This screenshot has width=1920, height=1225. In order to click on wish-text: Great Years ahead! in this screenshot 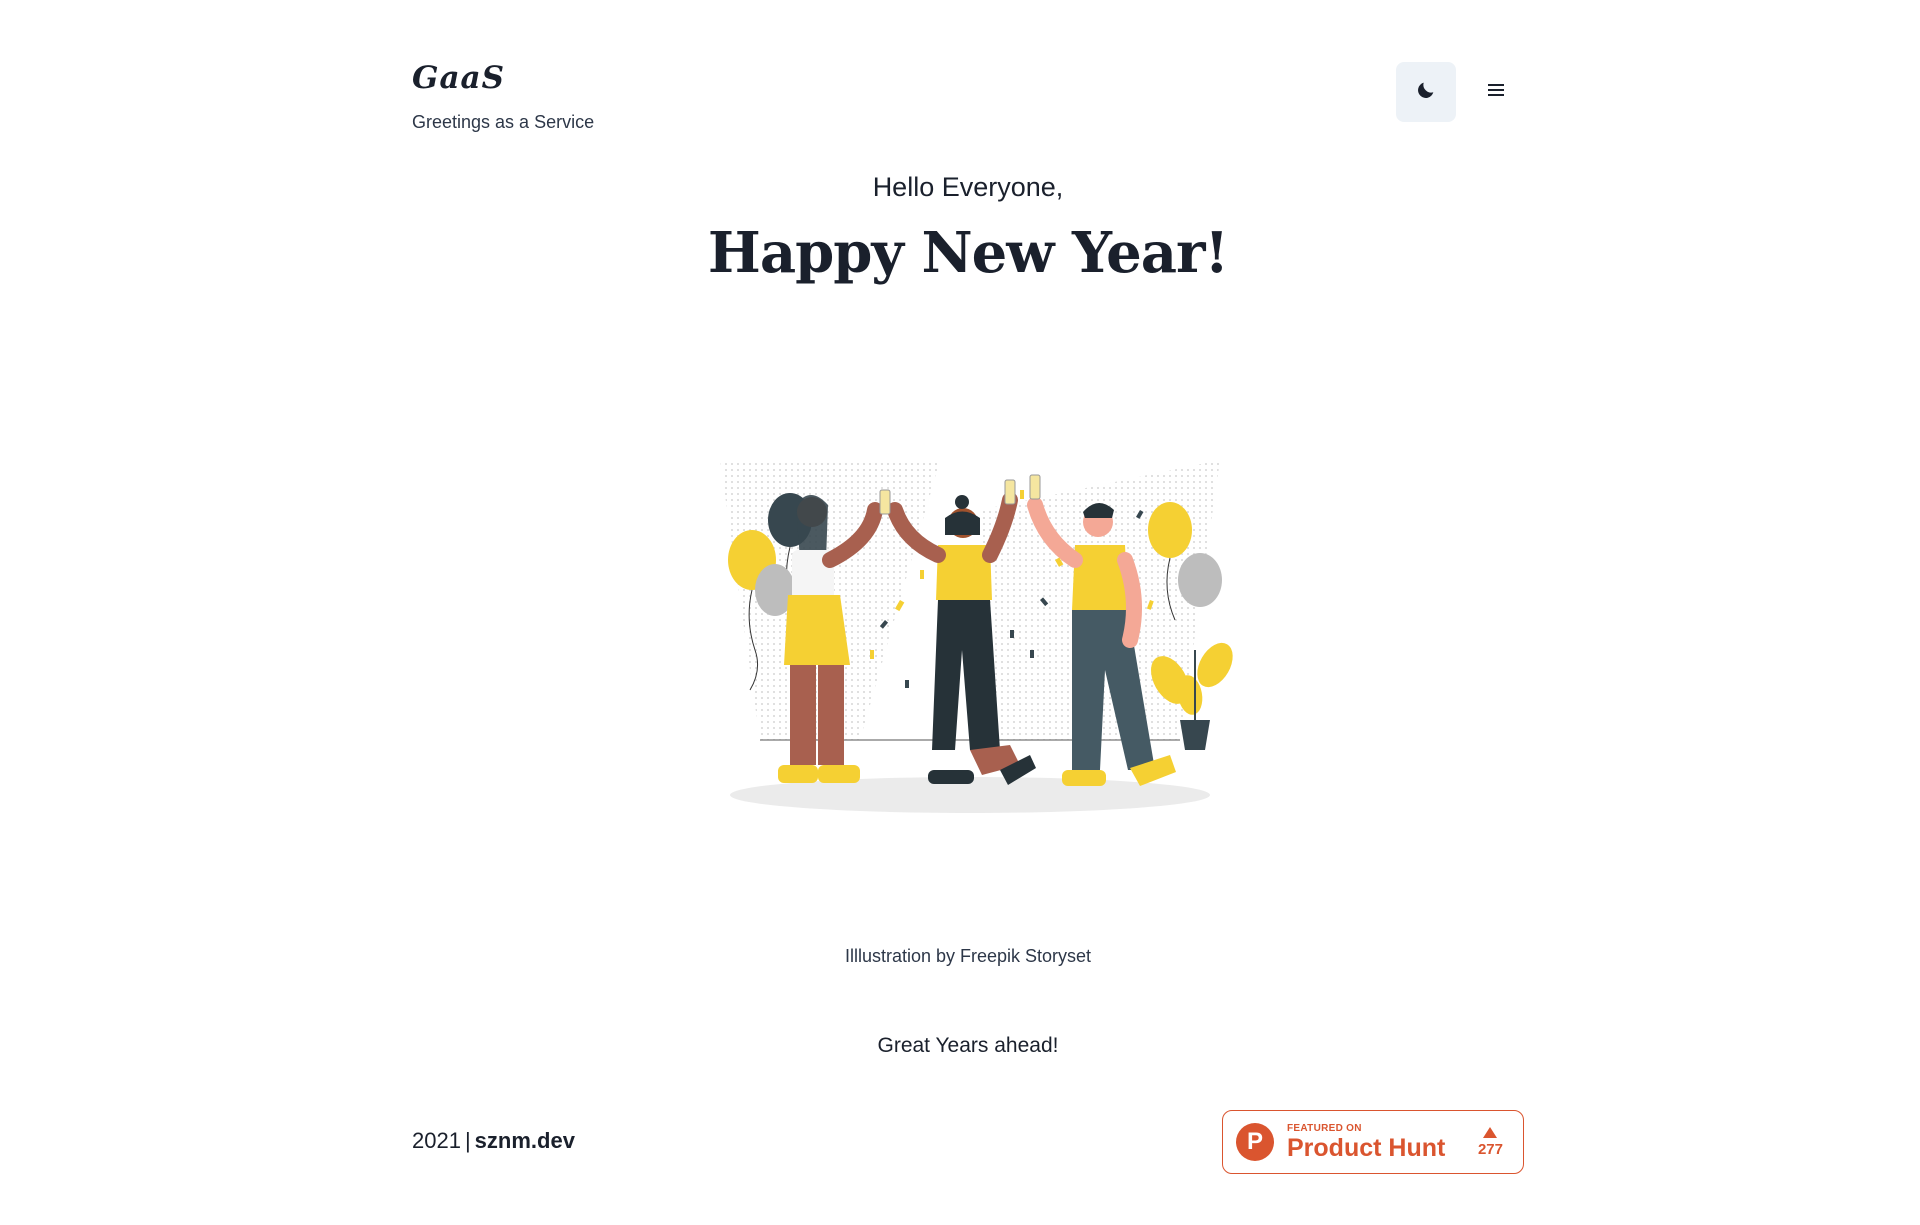, I will do `click(968, 1045)`.